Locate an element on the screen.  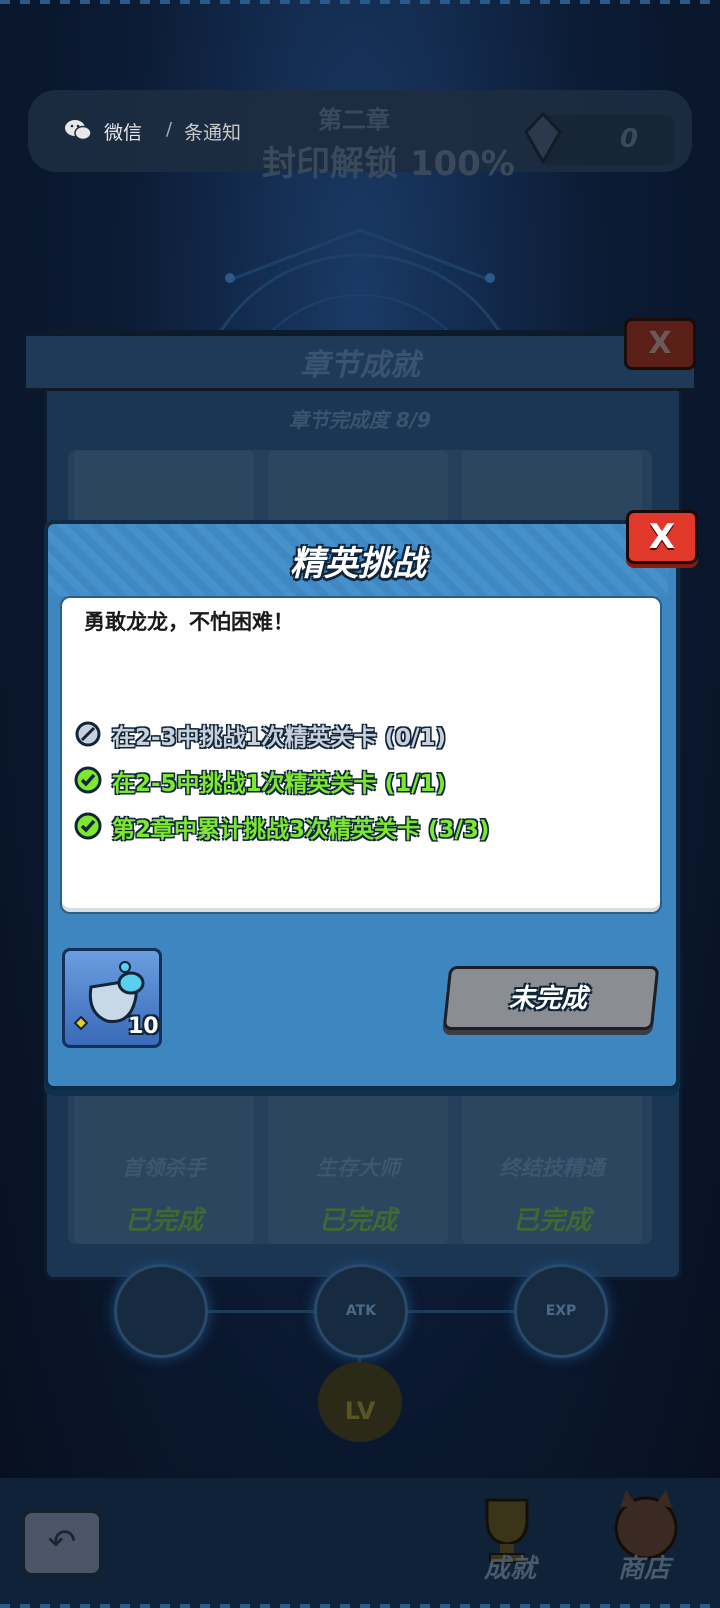
task-text: 第2章中累计挑战3次精英关卡 (3/3) is located at coordinates (301, 830).